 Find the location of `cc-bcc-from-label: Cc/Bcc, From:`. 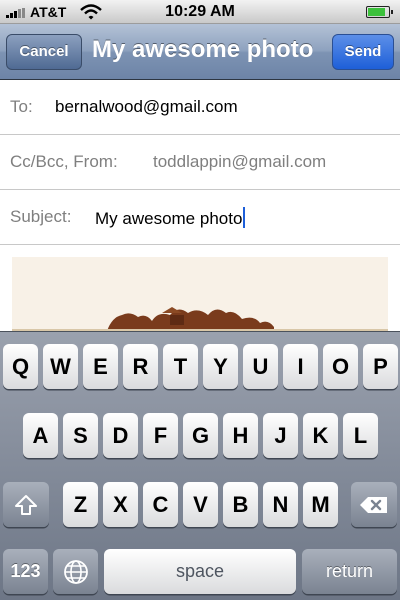

cc-bcc-from-label: Cc/Bcc, From: is located at coordinates (64, 161).